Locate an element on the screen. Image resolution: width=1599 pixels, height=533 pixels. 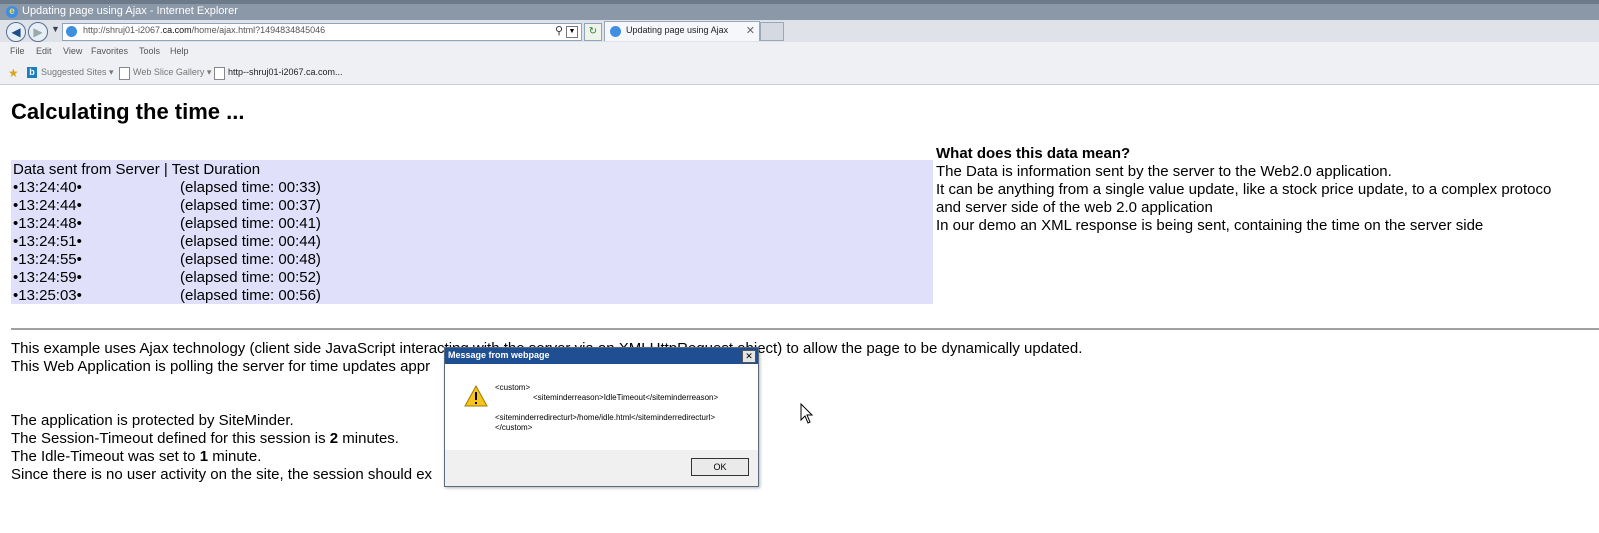
table-header: Data sent from Server | Test Duration is located at coordinates (137, 169).